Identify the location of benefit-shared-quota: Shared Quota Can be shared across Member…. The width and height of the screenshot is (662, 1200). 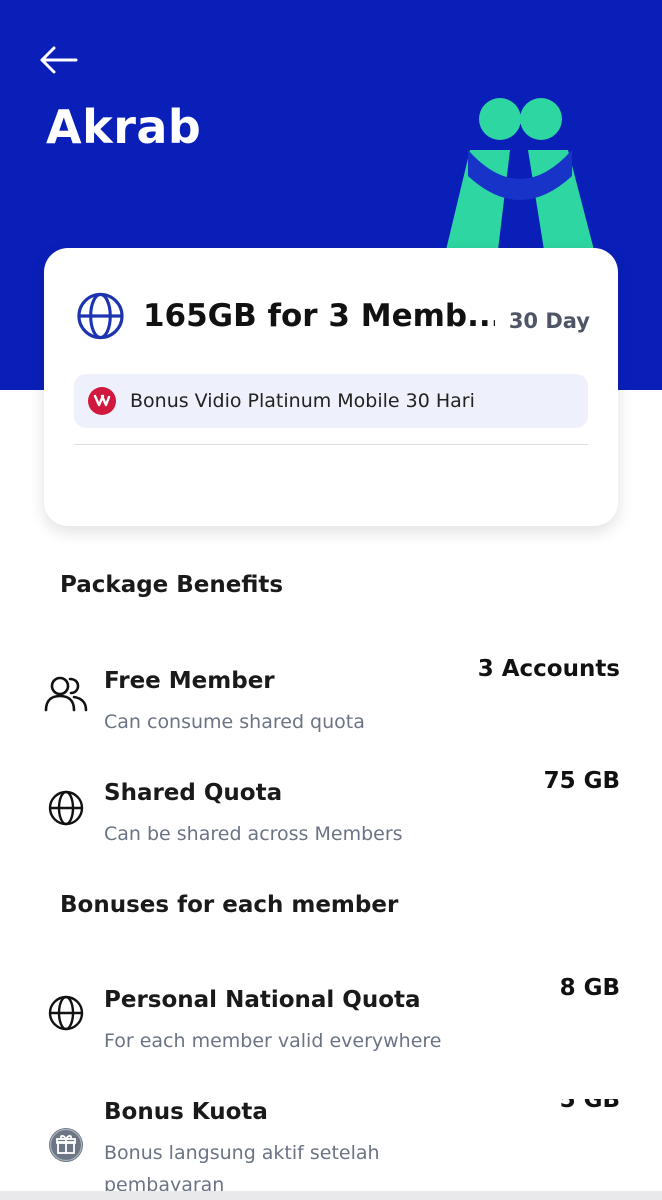
(332, 814).